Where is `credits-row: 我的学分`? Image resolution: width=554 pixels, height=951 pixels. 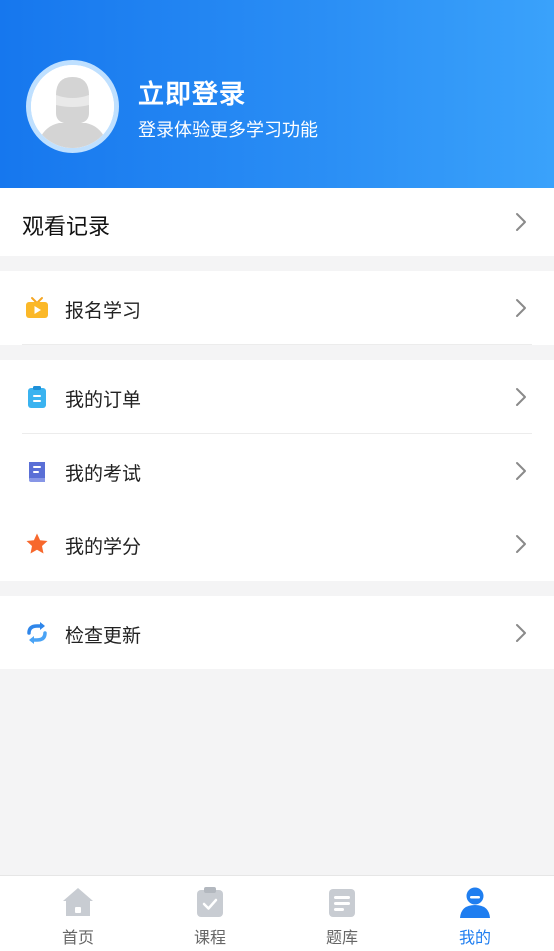
credits-row: 我的学分 is located at coordinates (277, 544).